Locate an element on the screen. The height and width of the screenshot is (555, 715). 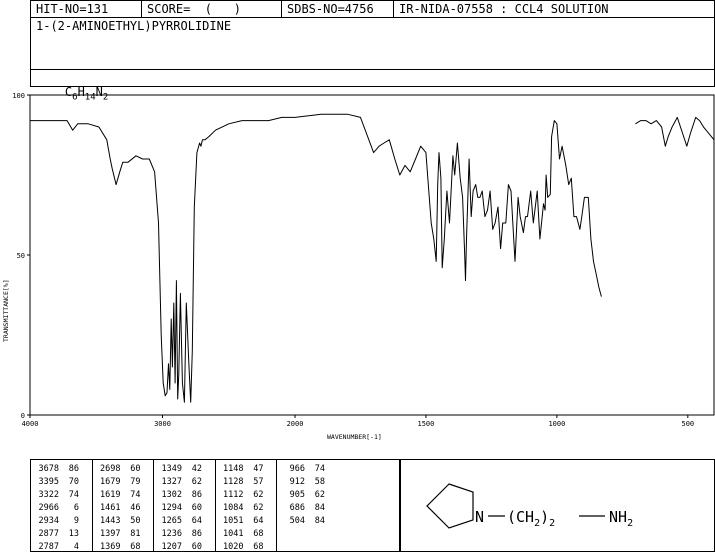
peak-wavenumber: 3678 is located at coordinates (48, 469).